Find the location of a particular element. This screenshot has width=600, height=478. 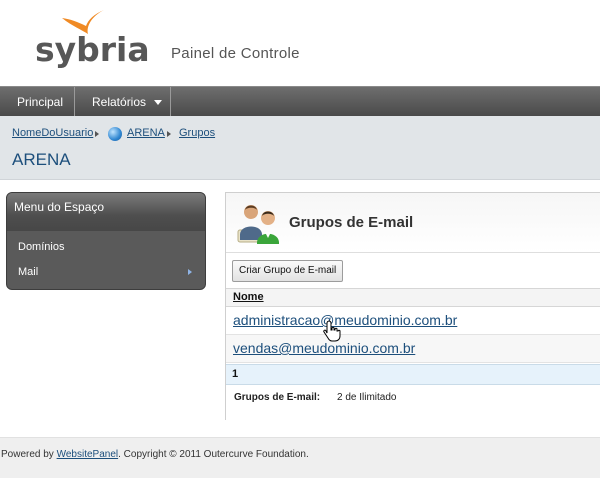

menu-item-mail: Mail is located at coordinates (28, 272).